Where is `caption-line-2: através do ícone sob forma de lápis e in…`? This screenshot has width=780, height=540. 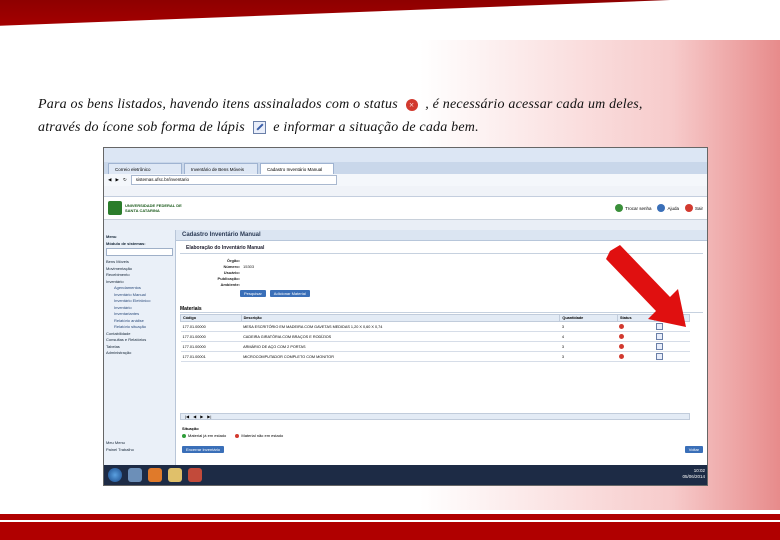 caption-line-2: através do ícone sob forma de lápis e in… is located at coordinates (388, 128).